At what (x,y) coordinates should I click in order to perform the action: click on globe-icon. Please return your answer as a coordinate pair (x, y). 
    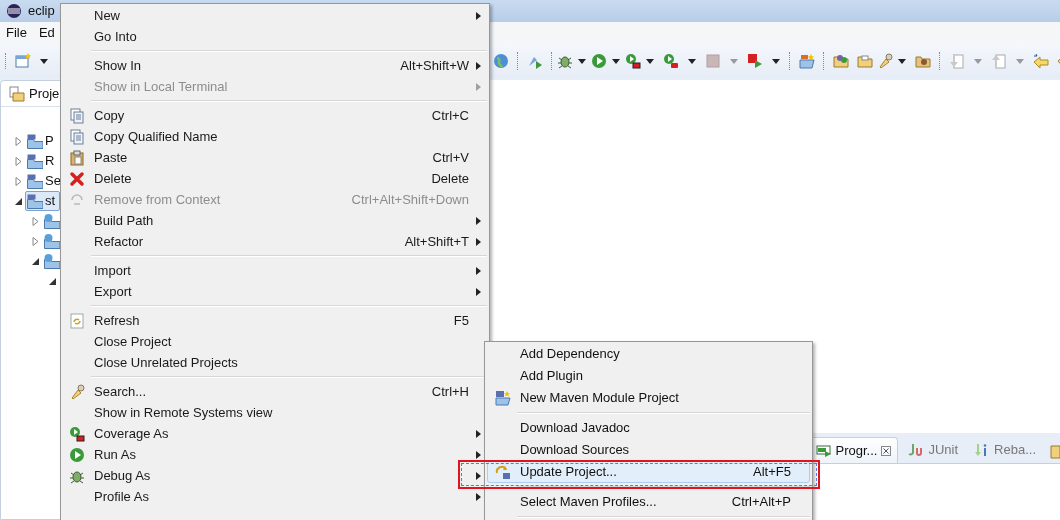
    Looking at the image, I should click on (501, 61).